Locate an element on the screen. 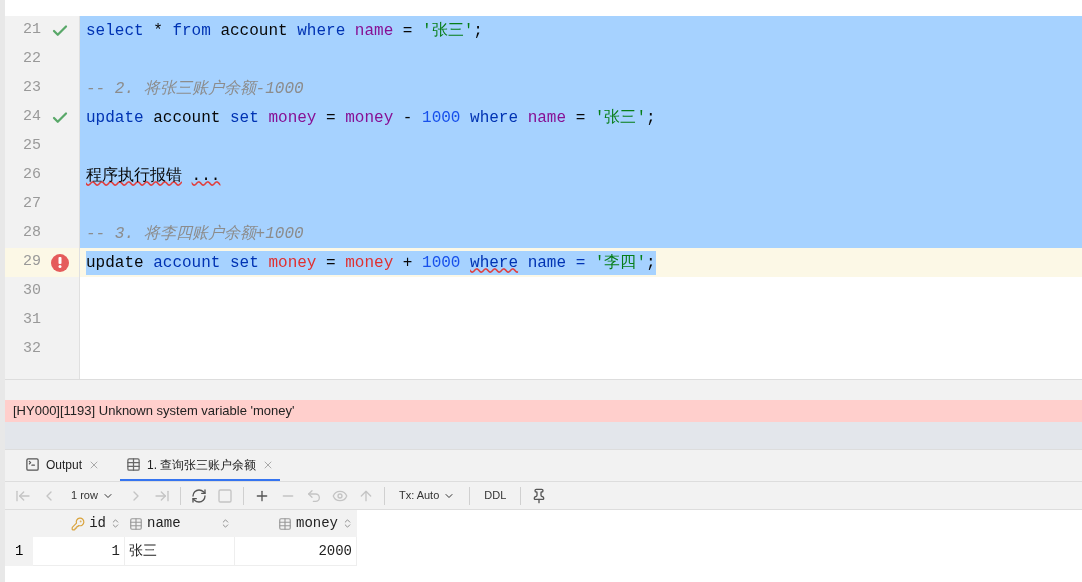 The width and height of the screenshot is (1082, 582). column-header: name is located at coordinates (180, 523).